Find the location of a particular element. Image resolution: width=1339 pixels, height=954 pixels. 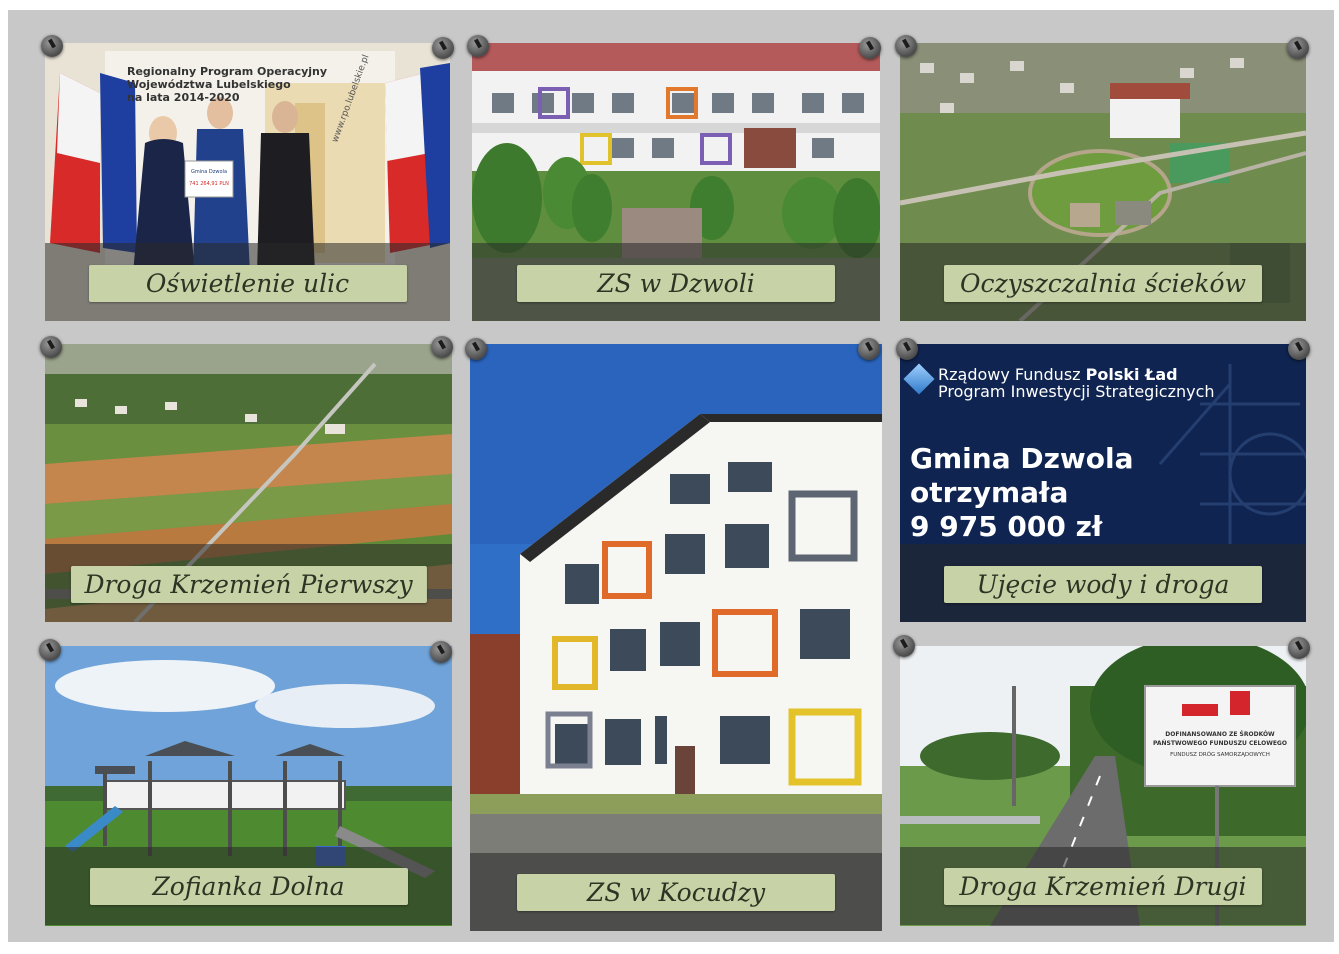

tile-road-krzemien-1: Droga Krzemień Pierwszy is located at coordinates (248, 483).